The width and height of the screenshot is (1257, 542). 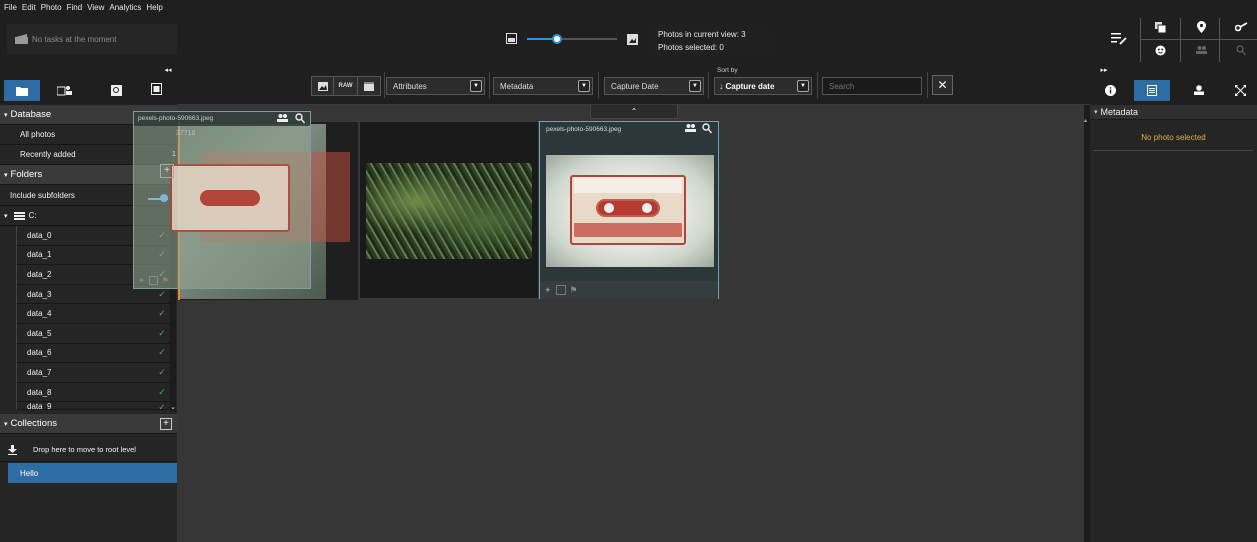 What do you see at coordinates (39, 353) in the screenshot?
I see `folder-label: data_6` at bounding box center [39, 353].